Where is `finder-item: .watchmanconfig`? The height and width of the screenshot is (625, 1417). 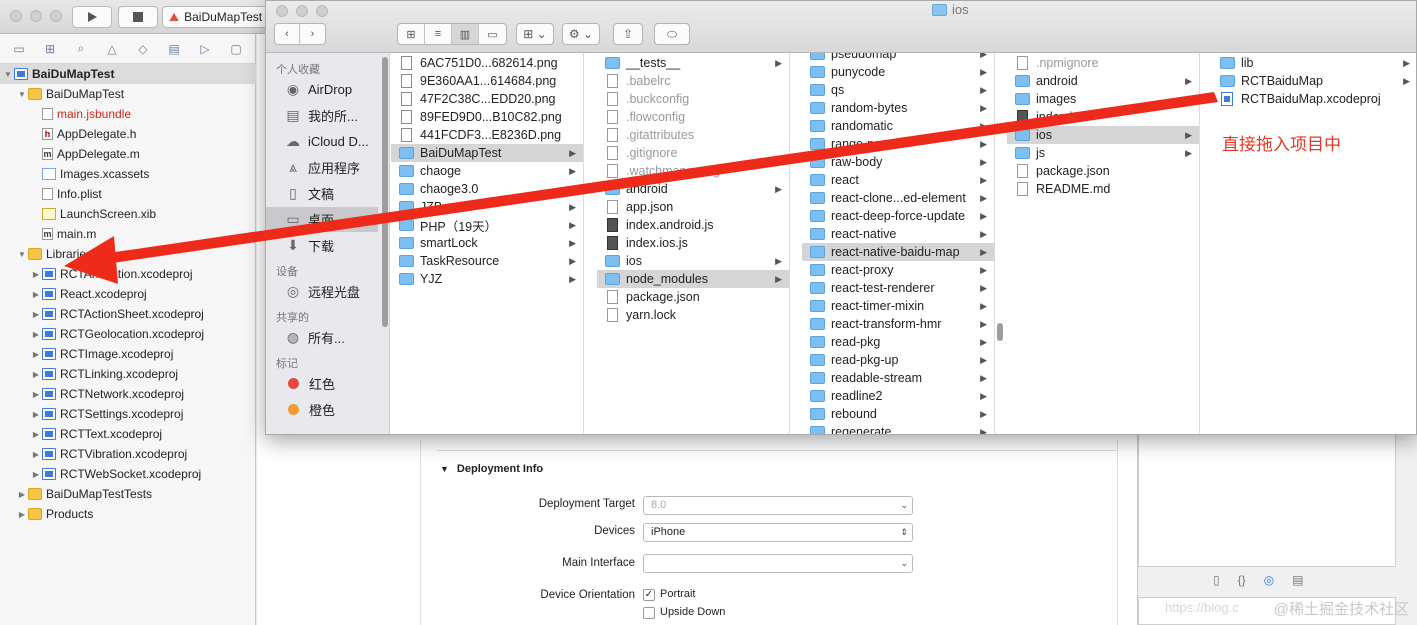
finder-item: .watchmanconfig is located at coordinates (693, 171).